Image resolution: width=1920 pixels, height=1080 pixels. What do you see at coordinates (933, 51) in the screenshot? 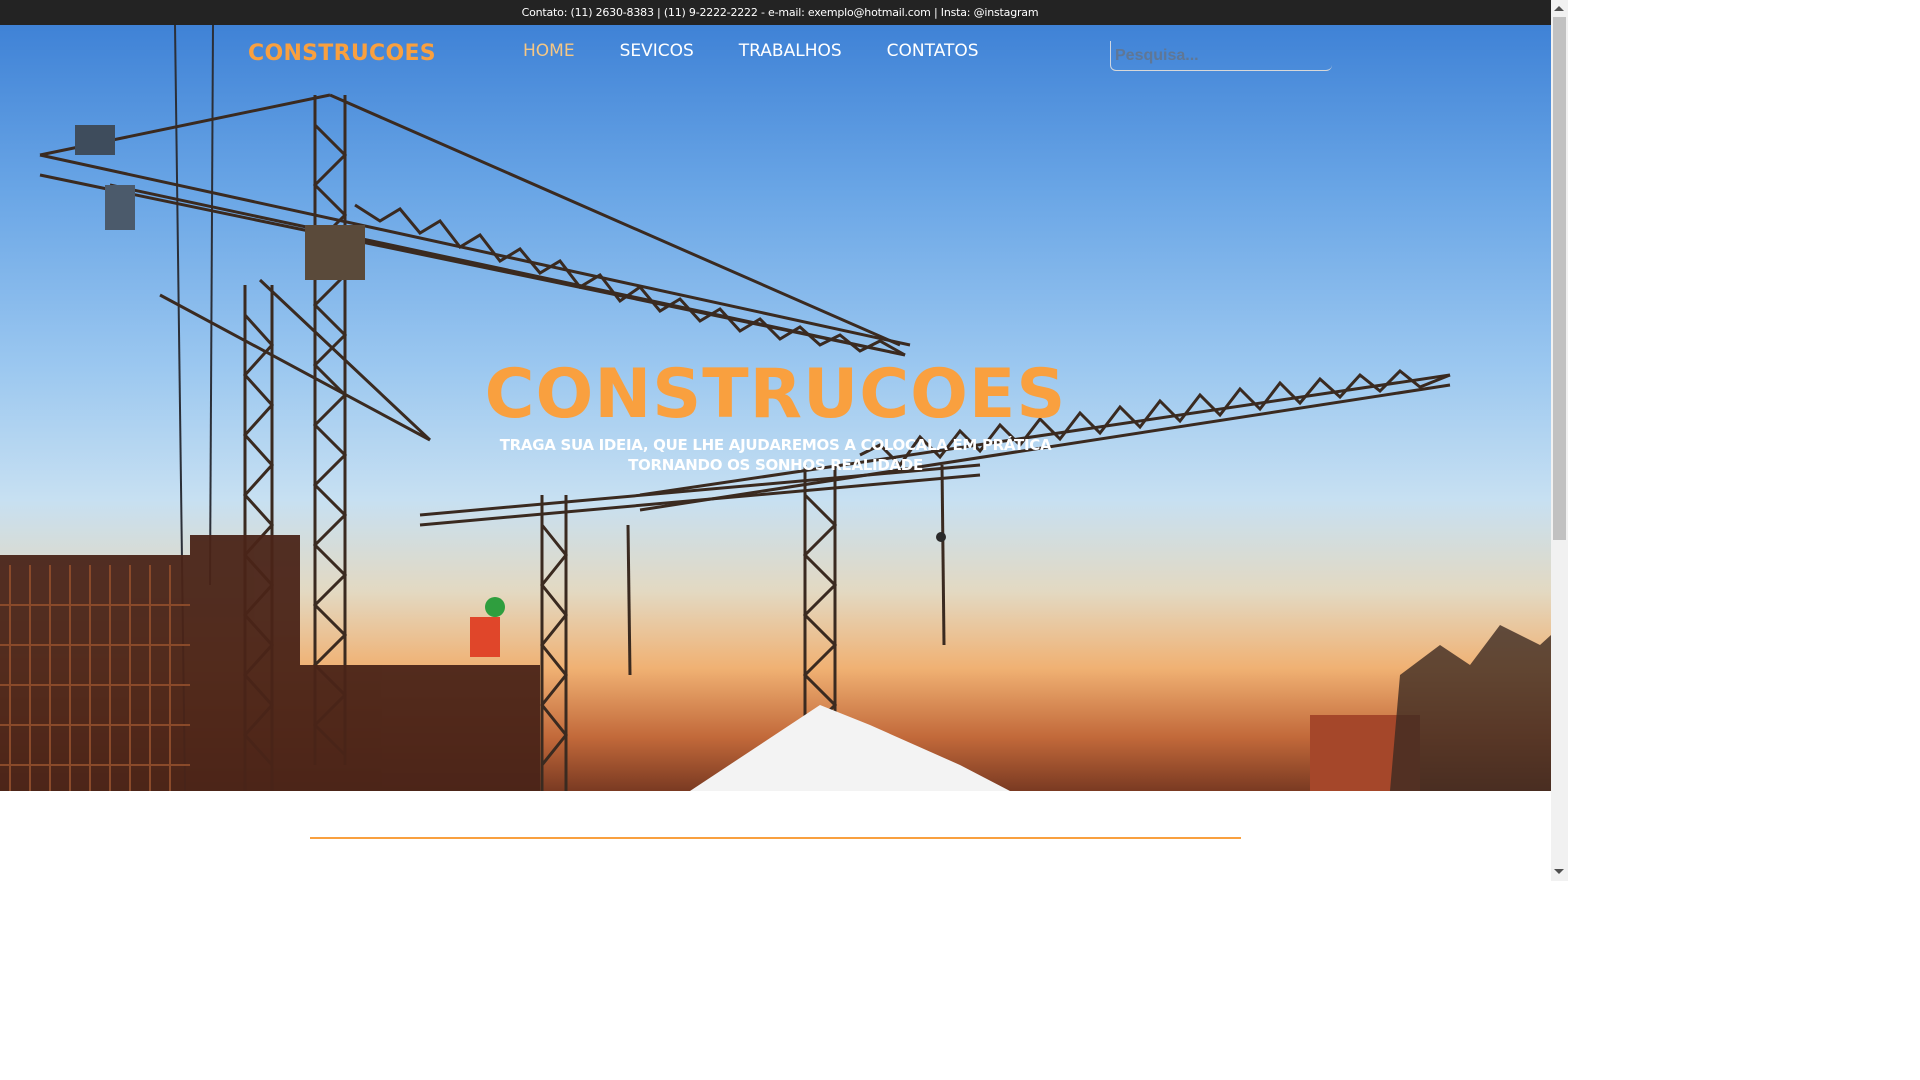
I see `nav-item-contatos: CONTATOS` at bounding box center [933, 51].